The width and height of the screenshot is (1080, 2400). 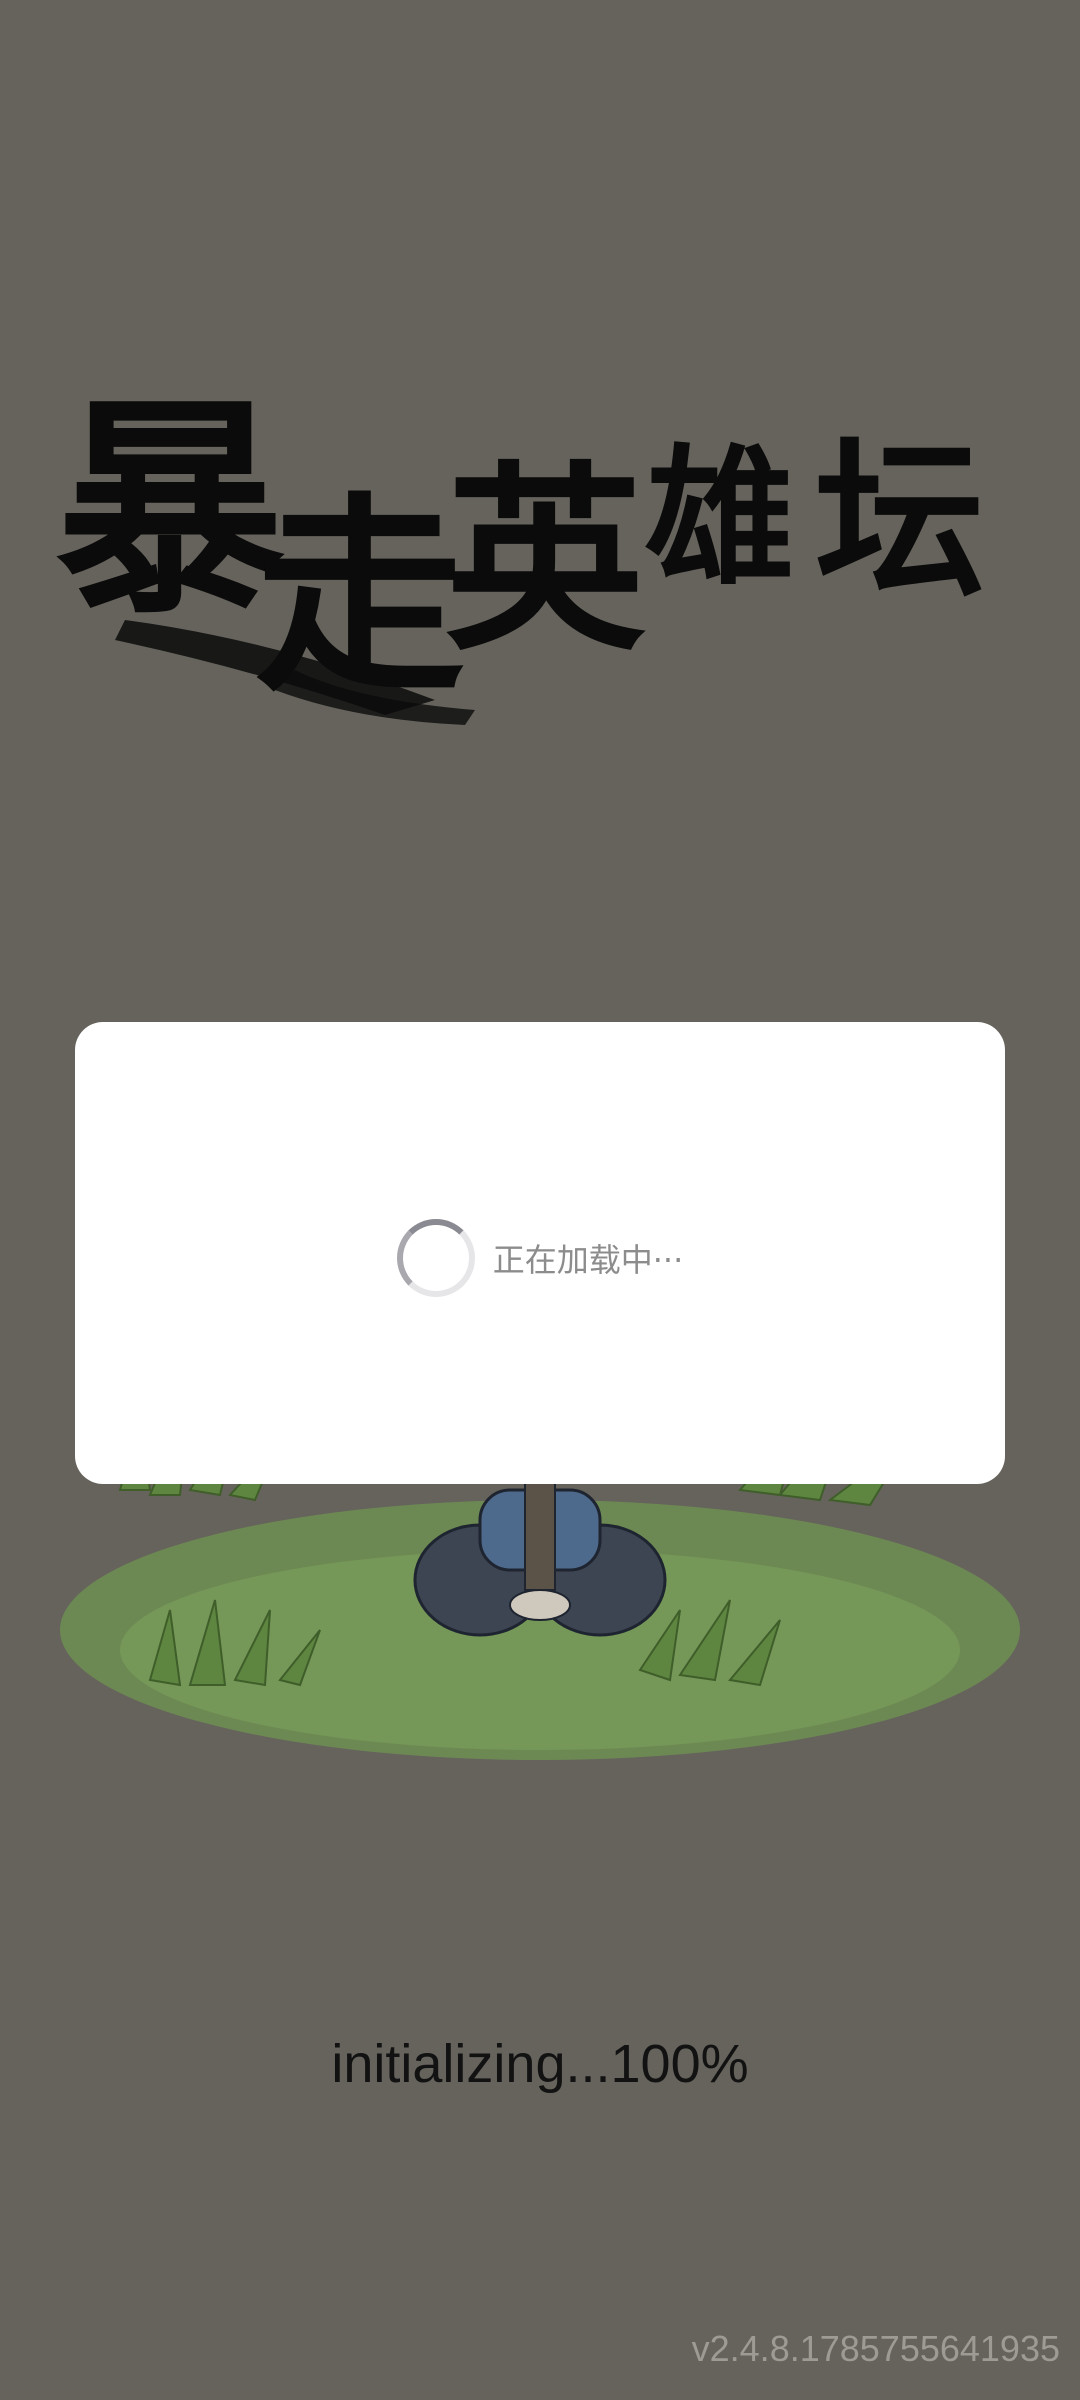 I want to click on title-char-4: 雄, so click(x=720, y=518).